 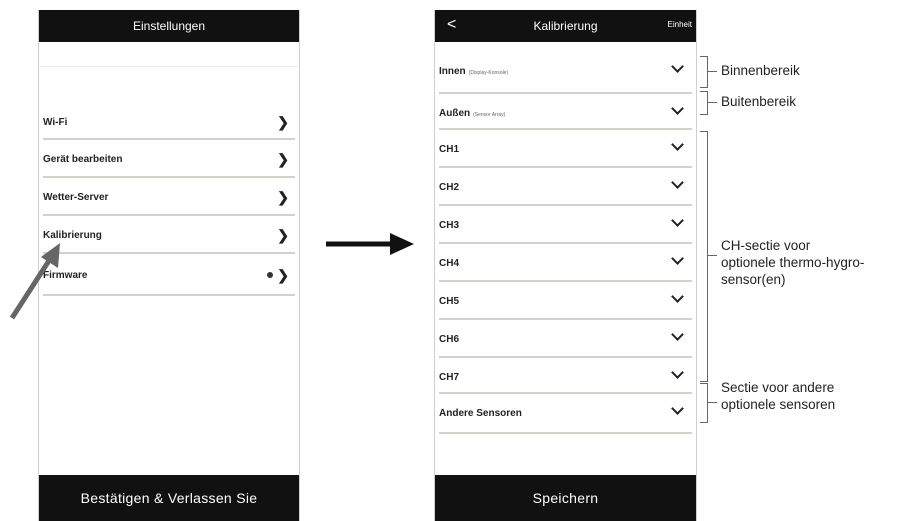 I want to click on calibration-row-other-sensors: Andere Sensoren, so click(x=565, y=415).